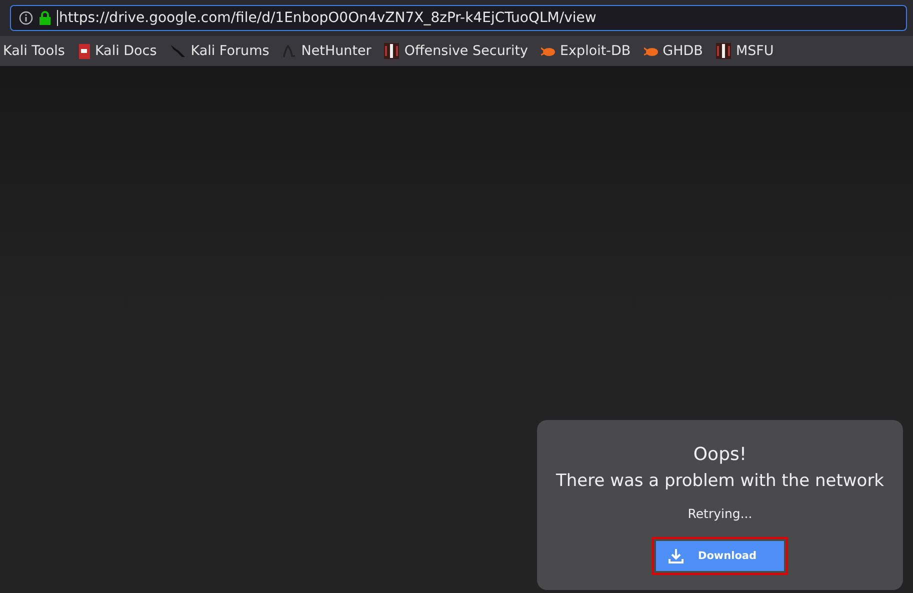  Describe the element at coordinates (720, 481) in the screenshot. I see `error-message: There was a problem with the network` at that location.